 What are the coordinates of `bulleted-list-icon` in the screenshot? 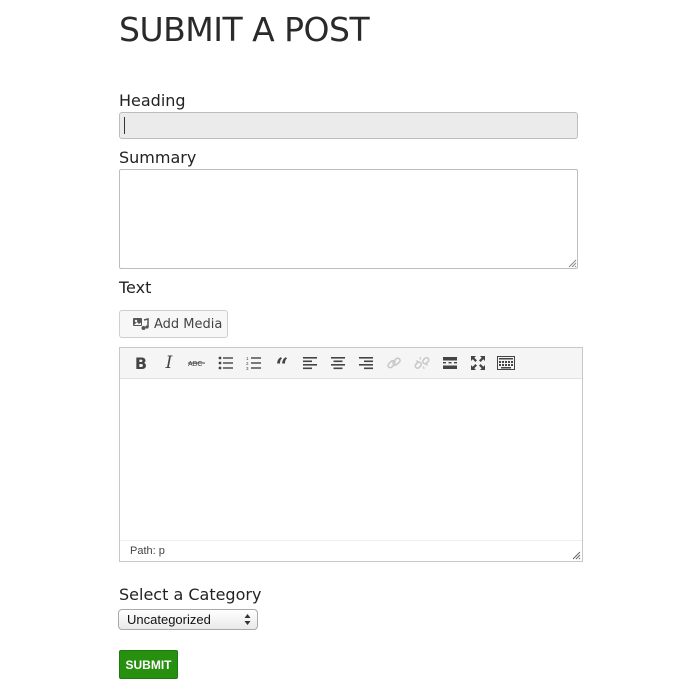 It's located at (226, 363).